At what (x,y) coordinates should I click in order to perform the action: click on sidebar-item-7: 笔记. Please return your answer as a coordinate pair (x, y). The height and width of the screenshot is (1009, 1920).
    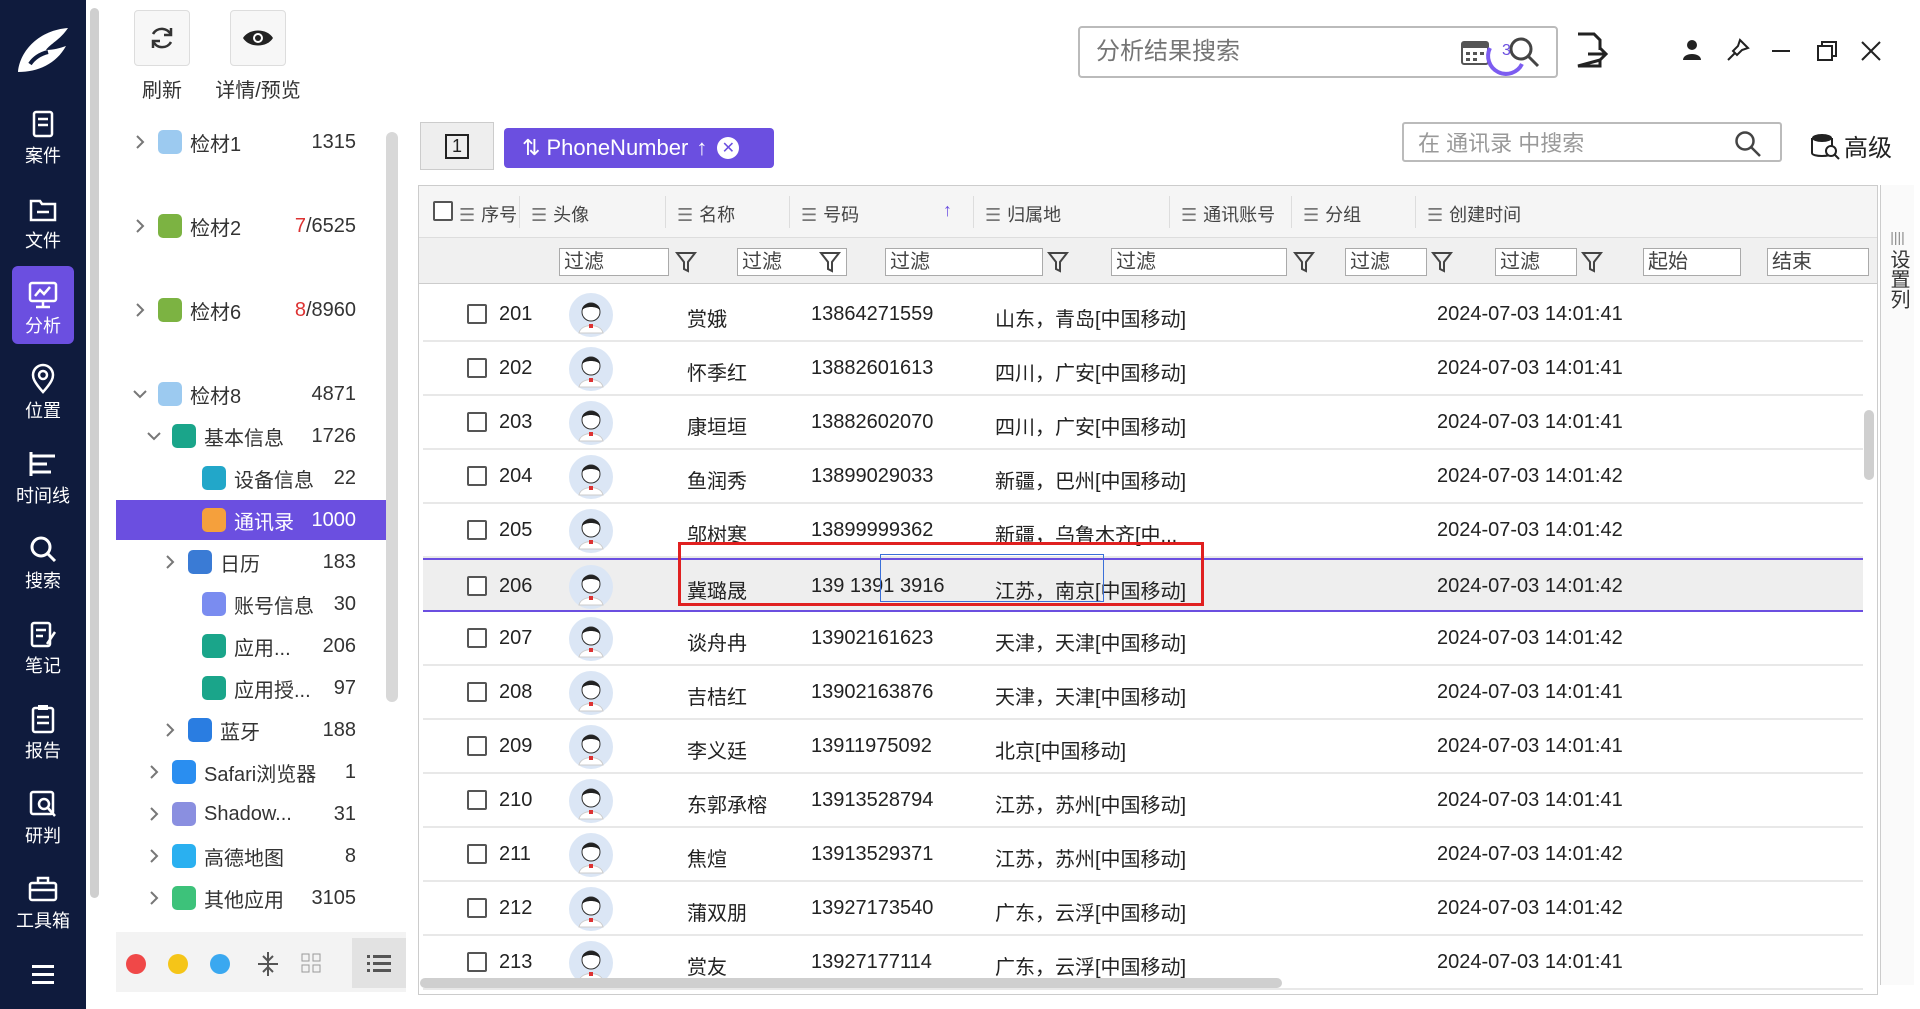
    Looking at the image, I should click on (43, 645).